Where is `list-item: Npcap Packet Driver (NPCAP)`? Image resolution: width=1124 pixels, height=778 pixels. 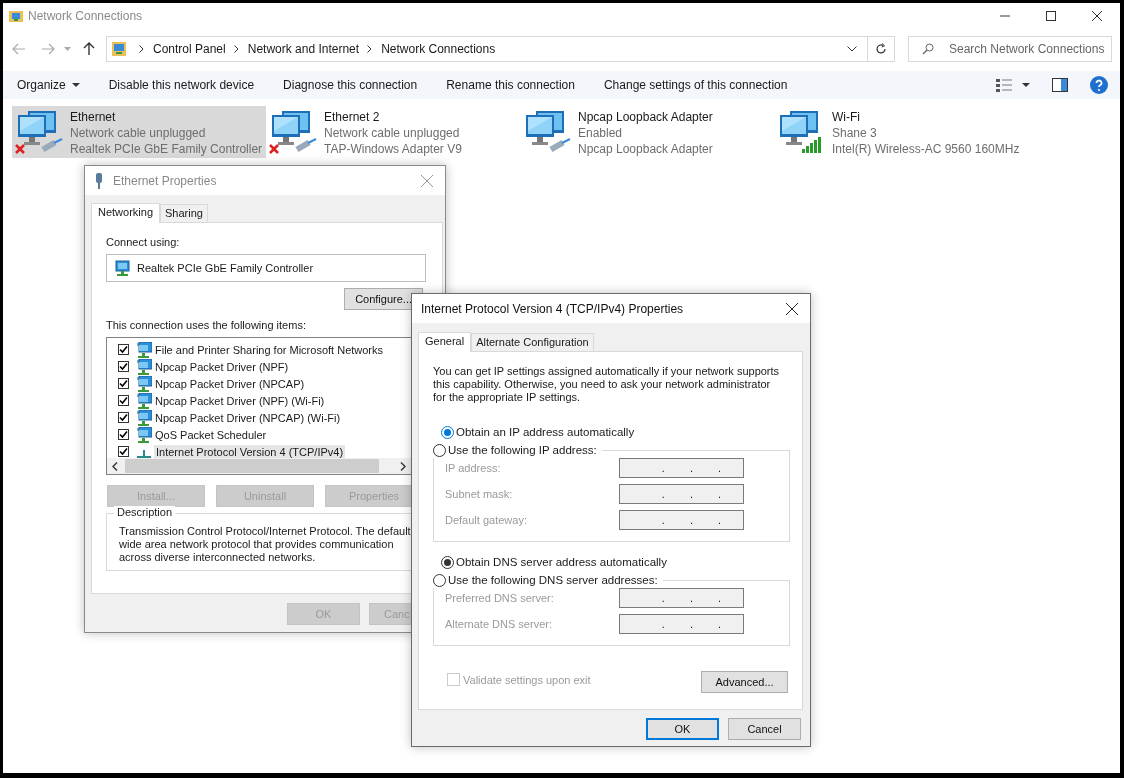 list-item: Npcap Packet Driver (NPCAP) is located at coordinates (230, 383).